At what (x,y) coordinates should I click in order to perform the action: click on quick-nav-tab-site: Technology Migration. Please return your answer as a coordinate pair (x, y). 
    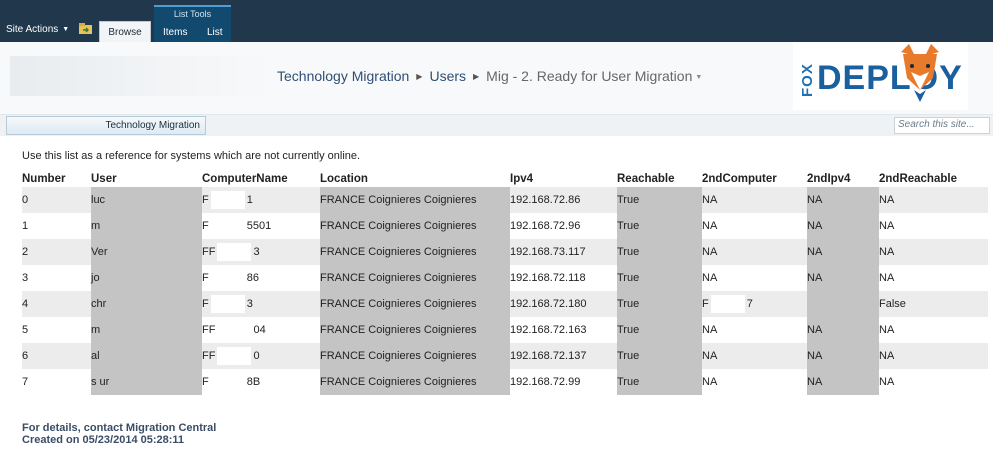
    Looking at the image, I should click on (106, 125).